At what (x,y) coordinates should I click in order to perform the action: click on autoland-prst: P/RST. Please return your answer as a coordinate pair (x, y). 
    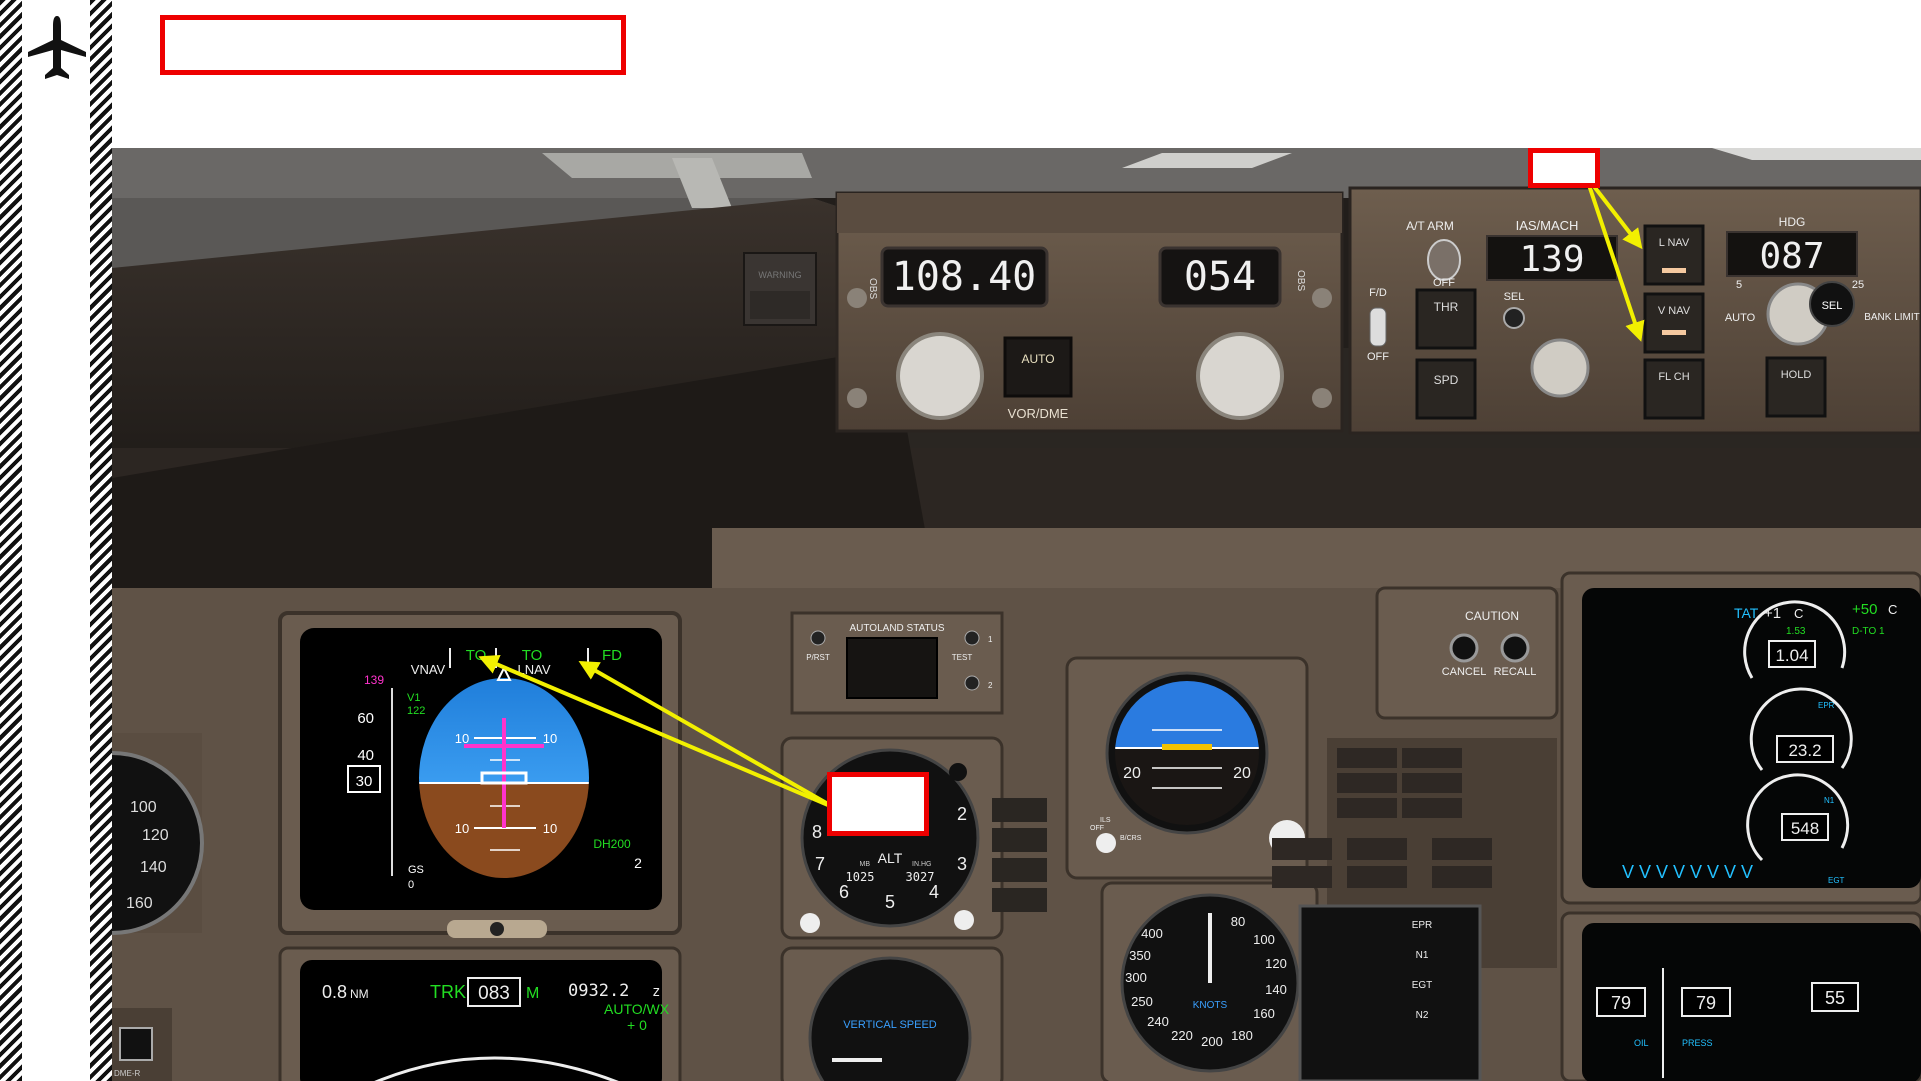
    Looking at the image, I should click on (818, 657).